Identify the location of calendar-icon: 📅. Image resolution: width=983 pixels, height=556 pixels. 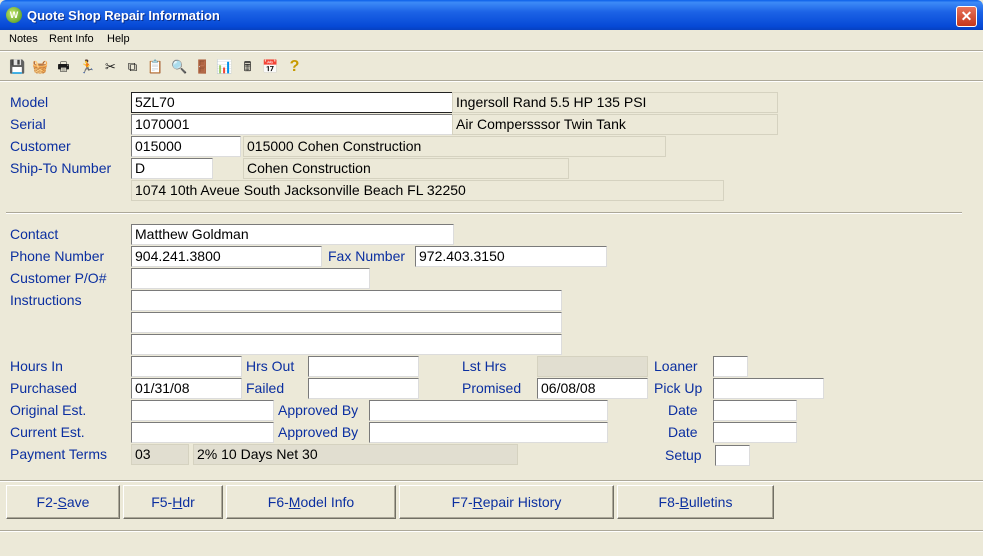
(270, 66).